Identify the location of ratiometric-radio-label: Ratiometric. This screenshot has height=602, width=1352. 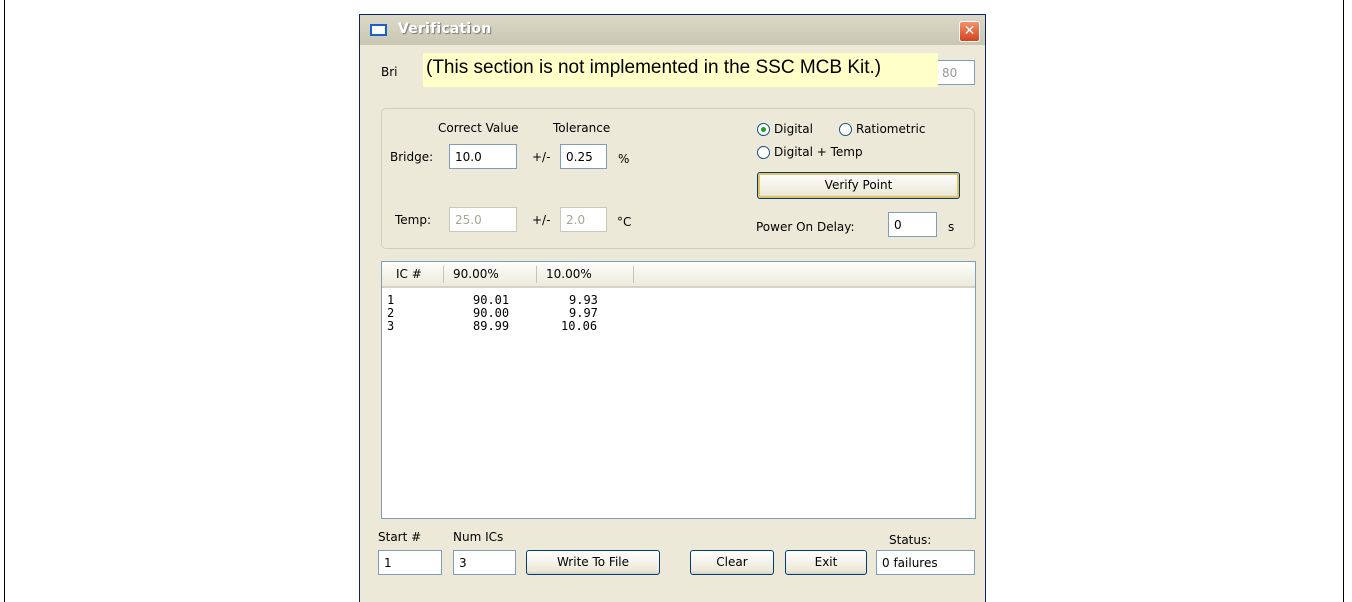
(890, 129).